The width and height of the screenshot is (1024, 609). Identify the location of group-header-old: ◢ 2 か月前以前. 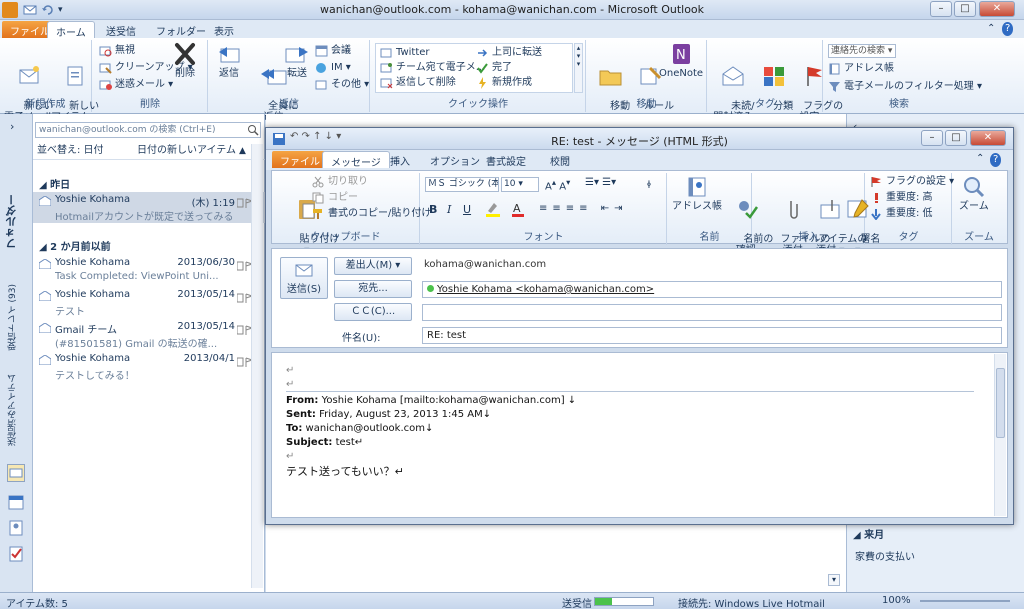
(75, 245).